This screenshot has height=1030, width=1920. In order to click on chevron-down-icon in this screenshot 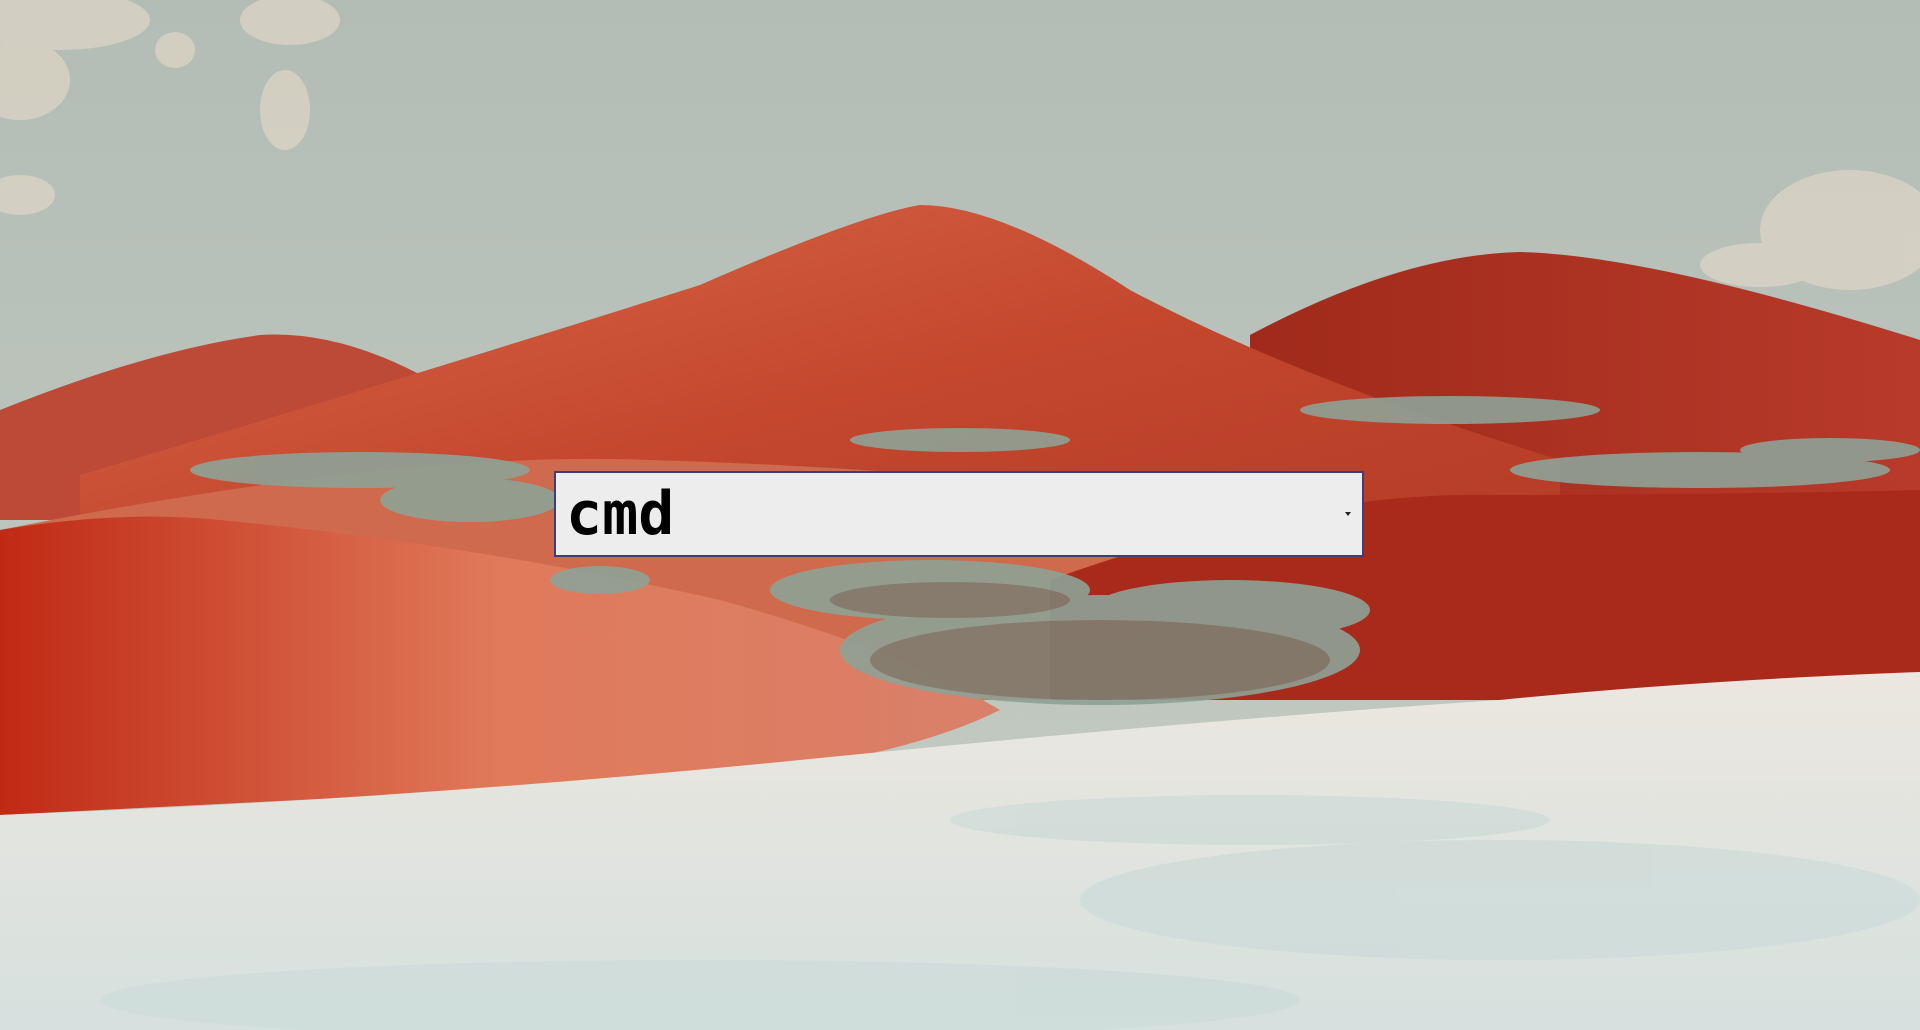, I will do `click(1348, 514)`.